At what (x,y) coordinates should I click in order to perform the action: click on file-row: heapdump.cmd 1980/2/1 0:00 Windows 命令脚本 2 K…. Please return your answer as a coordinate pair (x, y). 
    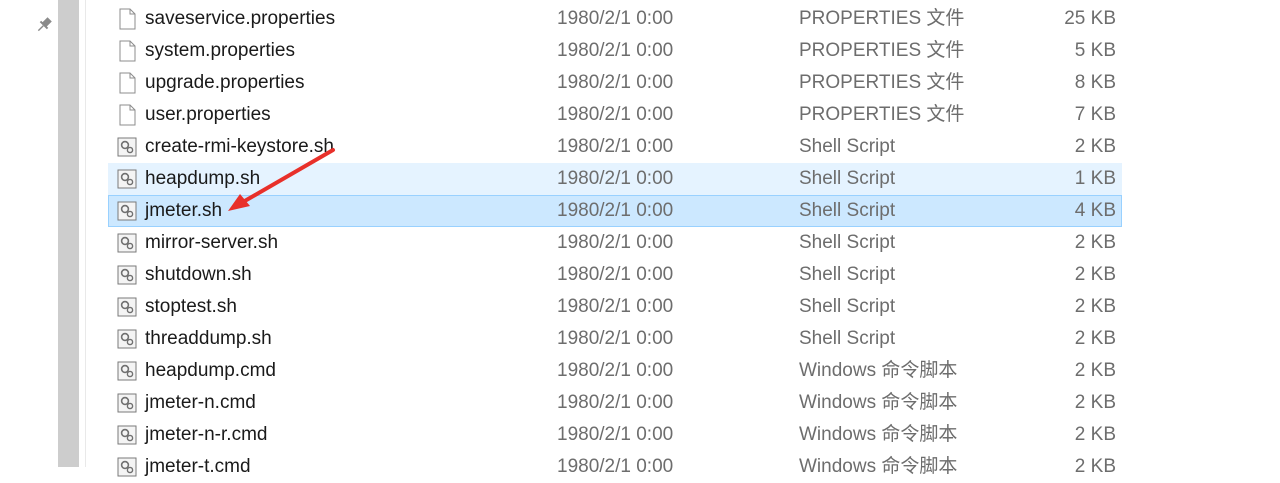
    Looking at the image, I should click on (615, 371).